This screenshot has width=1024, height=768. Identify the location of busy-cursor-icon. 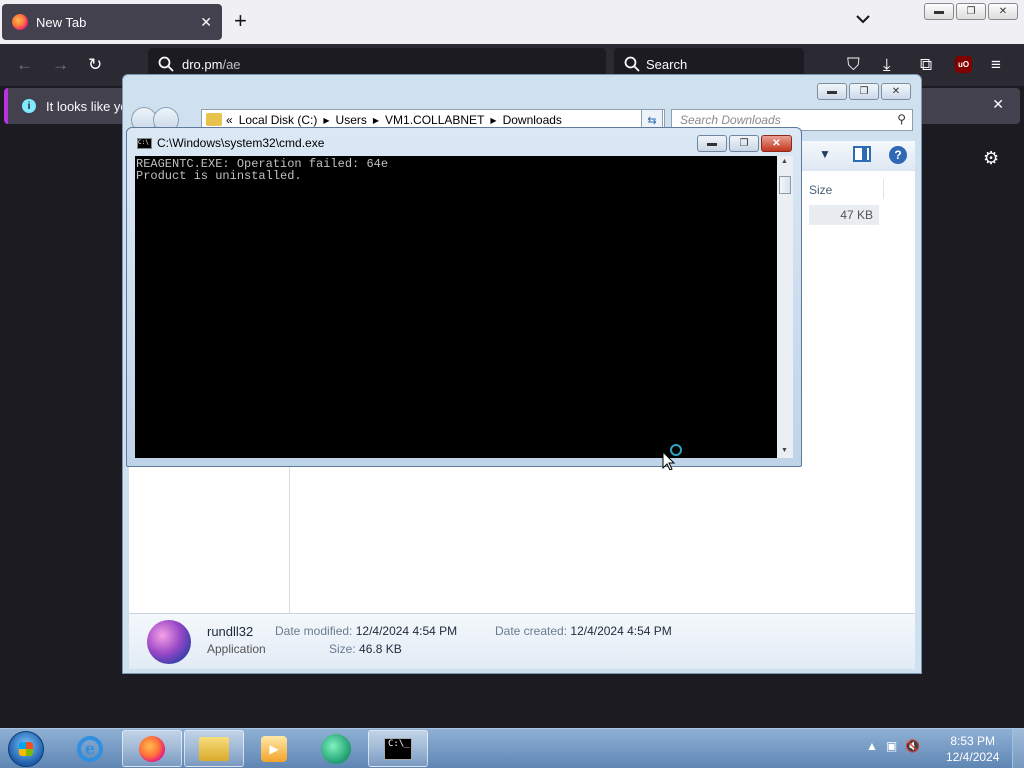
(674, 458).